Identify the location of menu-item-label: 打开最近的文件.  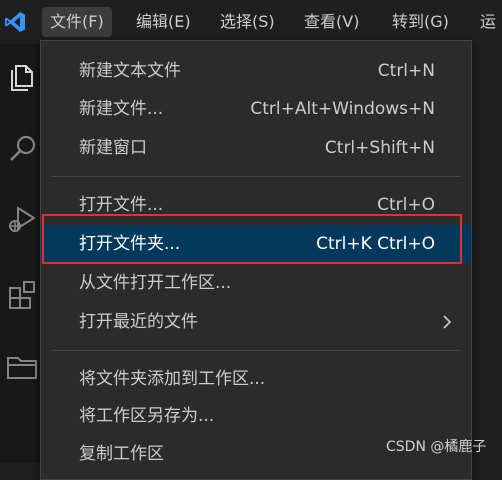
(138, 322).